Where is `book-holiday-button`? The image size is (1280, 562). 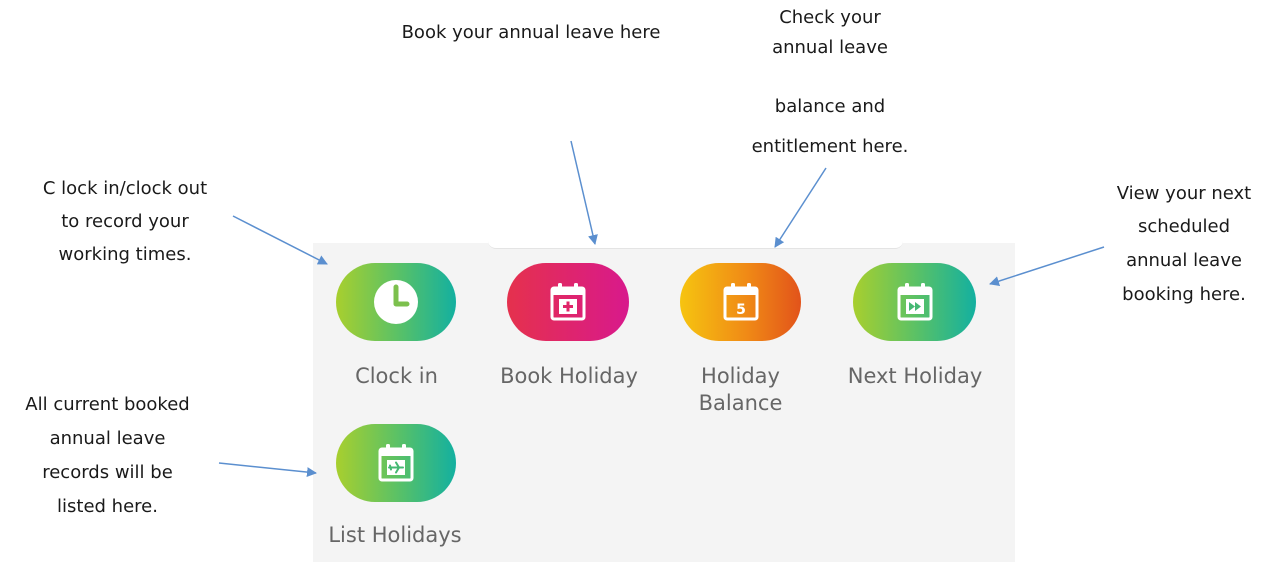
book-holiday-button is located at coordinates (568, 302).